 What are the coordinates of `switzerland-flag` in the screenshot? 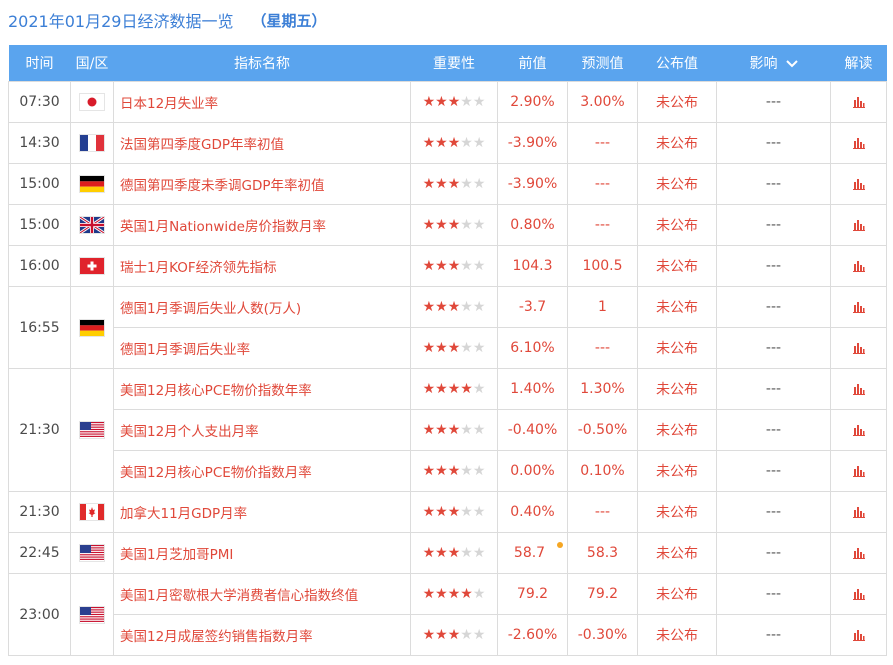 It's located at (92, 266).